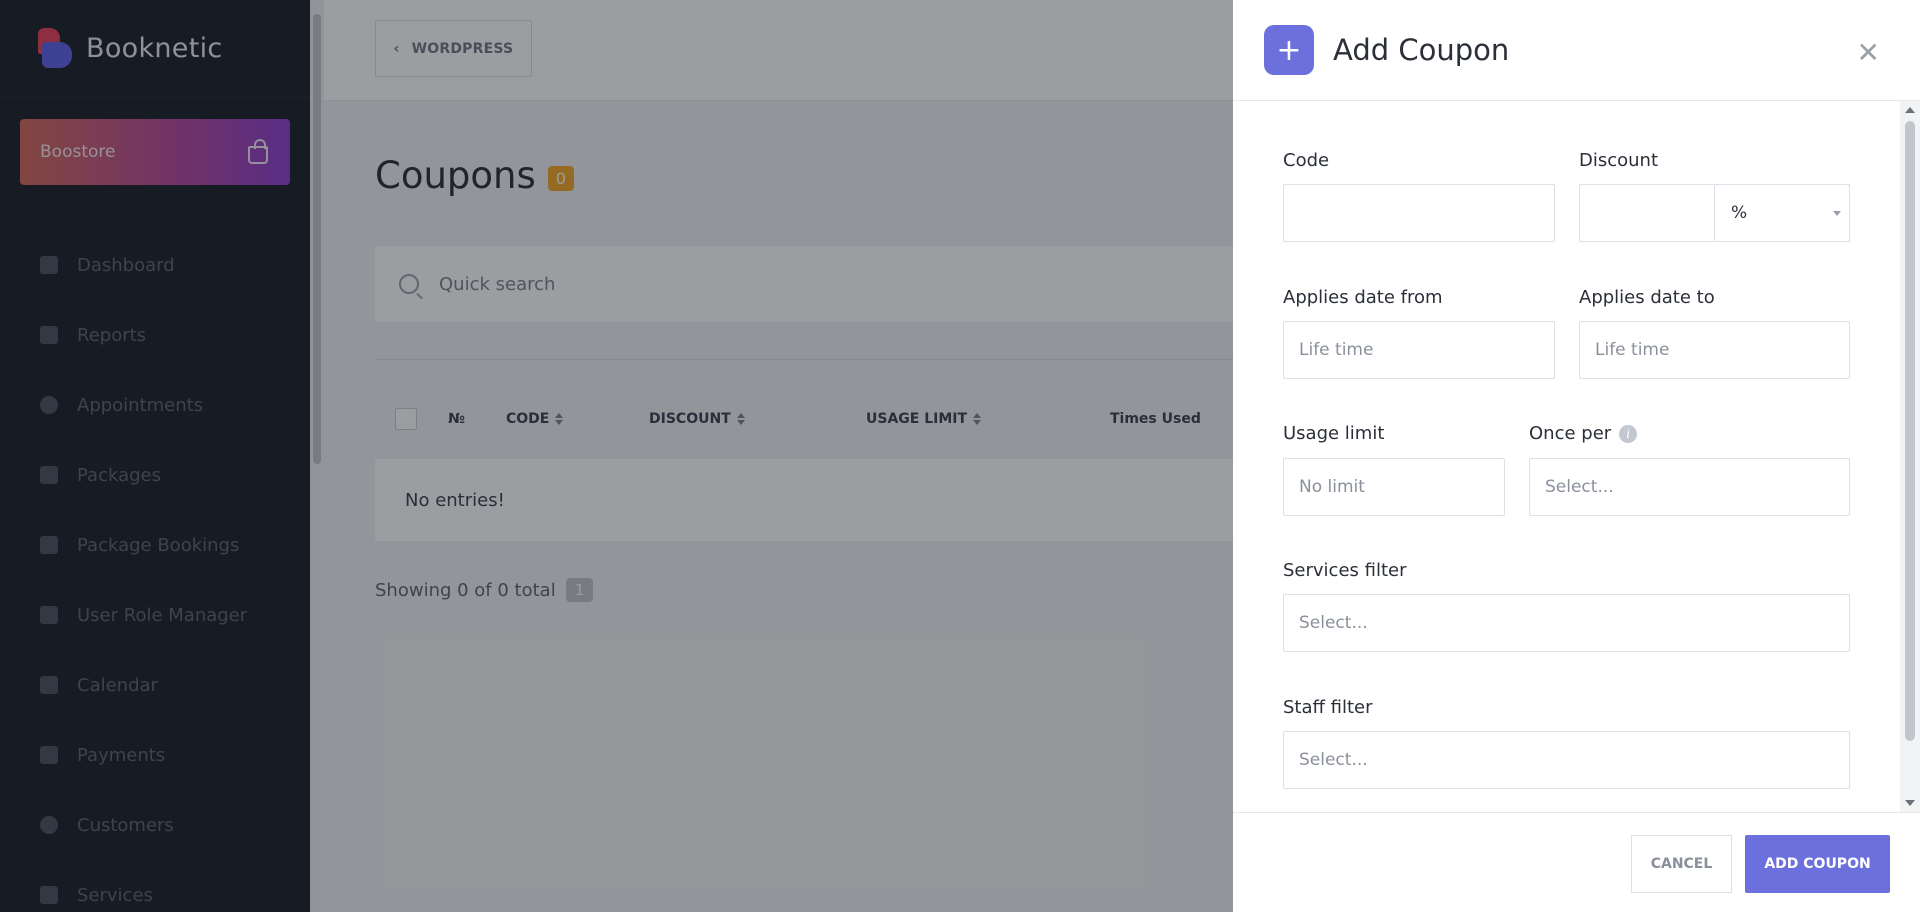 The width and height of the screenshot is (1920, 912). I want to click on caret-down-icon, so click(1837, 213).